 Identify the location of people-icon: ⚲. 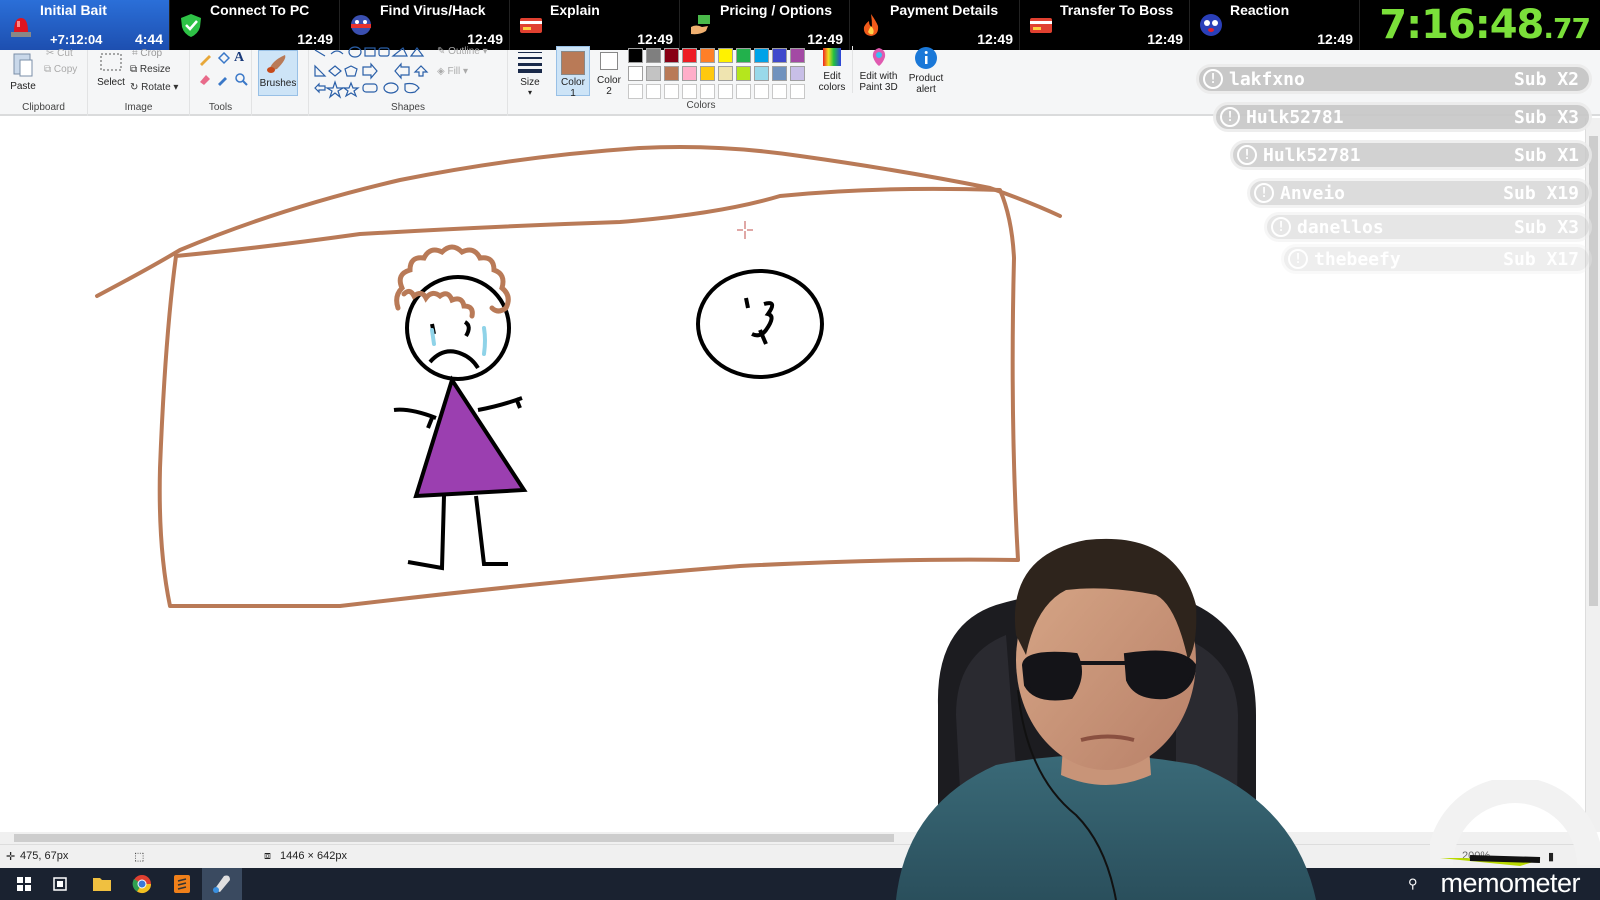
(1413, 884).